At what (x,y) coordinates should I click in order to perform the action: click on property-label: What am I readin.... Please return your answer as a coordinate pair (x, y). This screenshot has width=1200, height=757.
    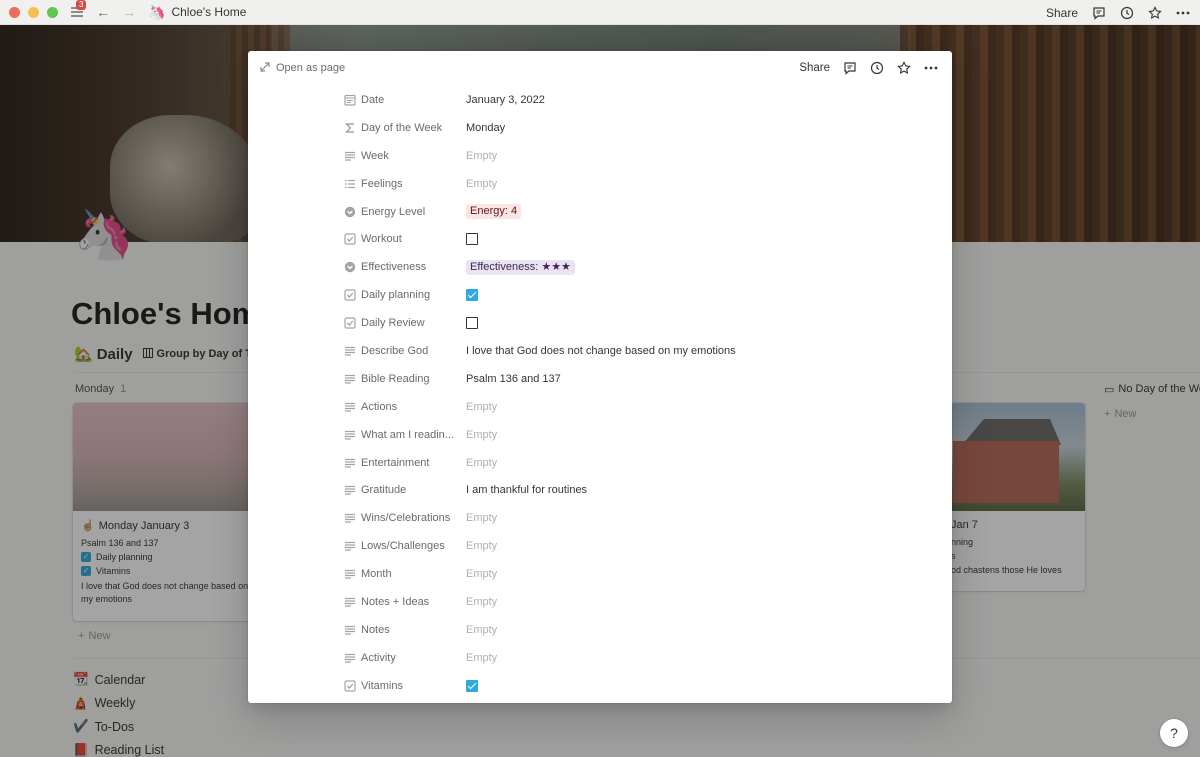
    Looking at the image, I should click on (407, 434).